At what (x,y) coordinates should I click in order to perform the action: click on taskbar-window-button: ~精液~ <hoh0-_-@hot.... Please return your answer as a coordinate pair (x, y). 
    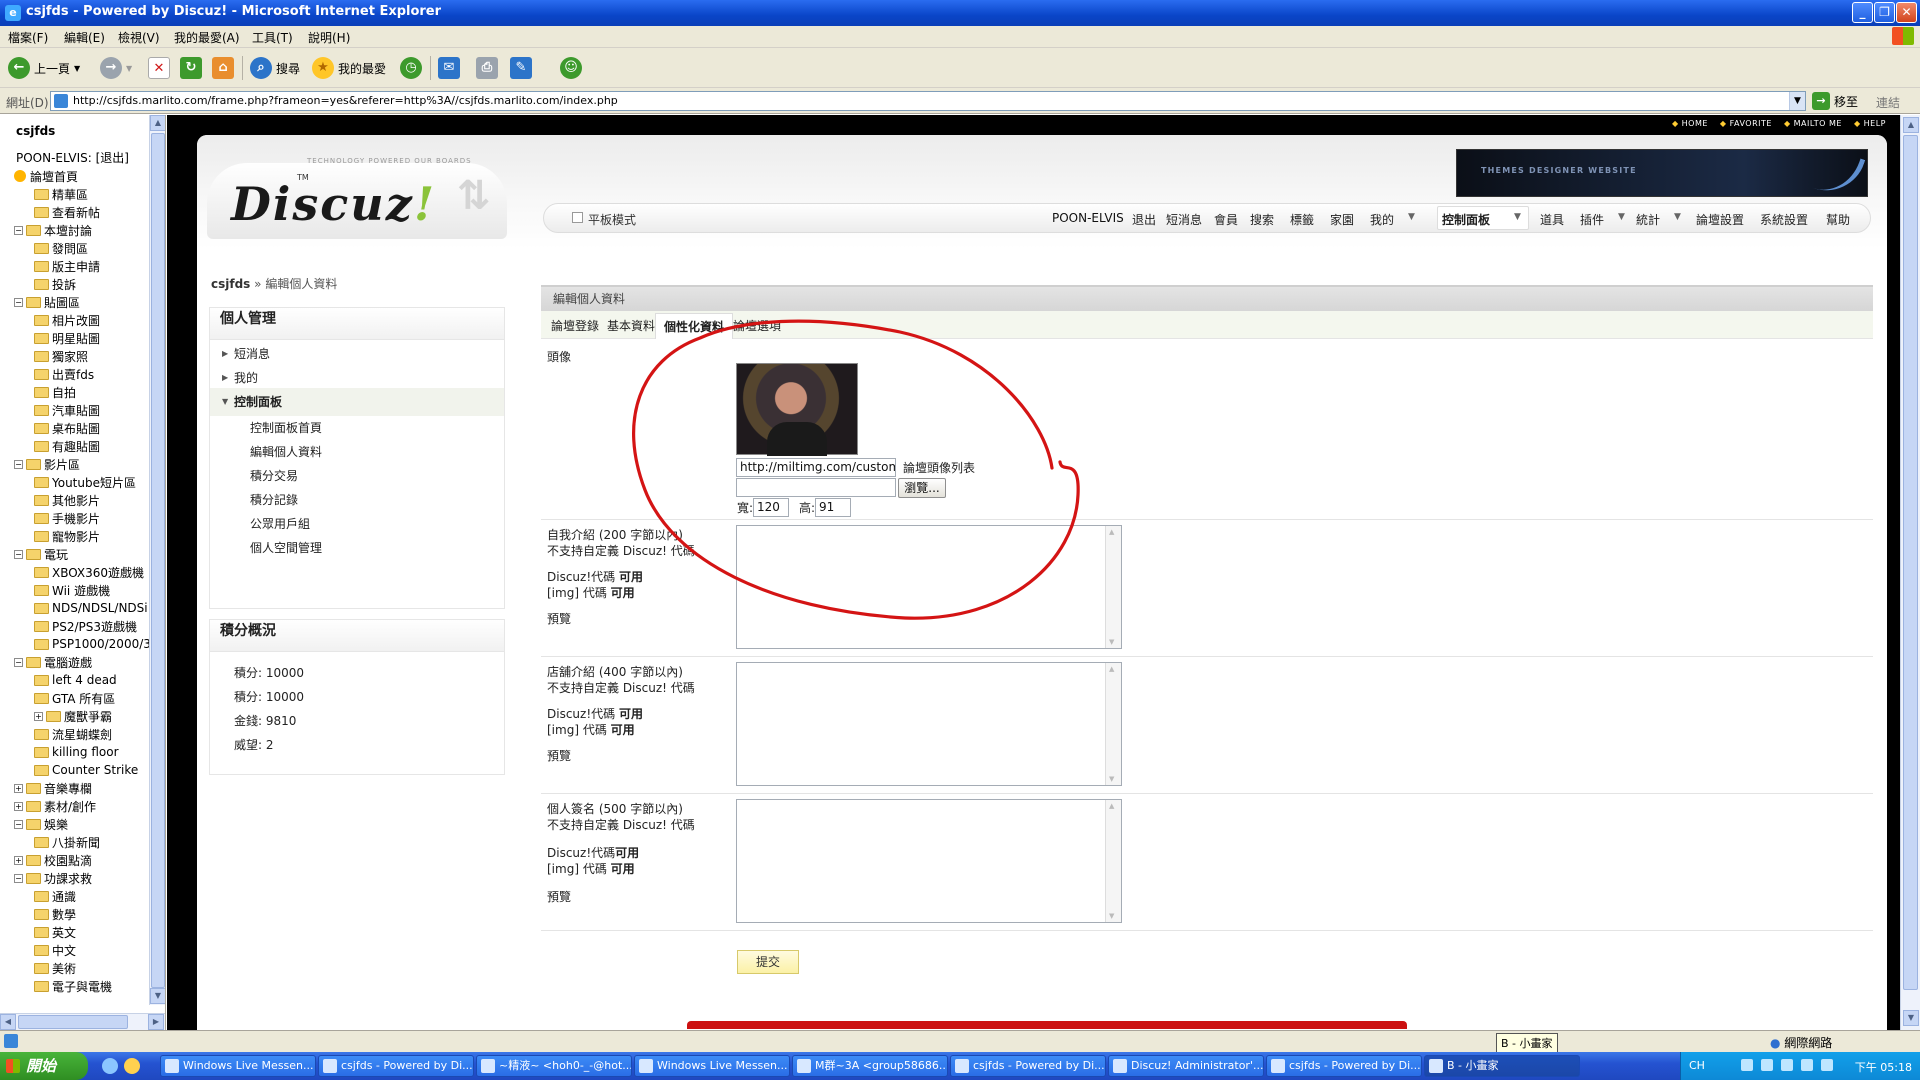
    Looking at the image, I should click on (554, 1066).